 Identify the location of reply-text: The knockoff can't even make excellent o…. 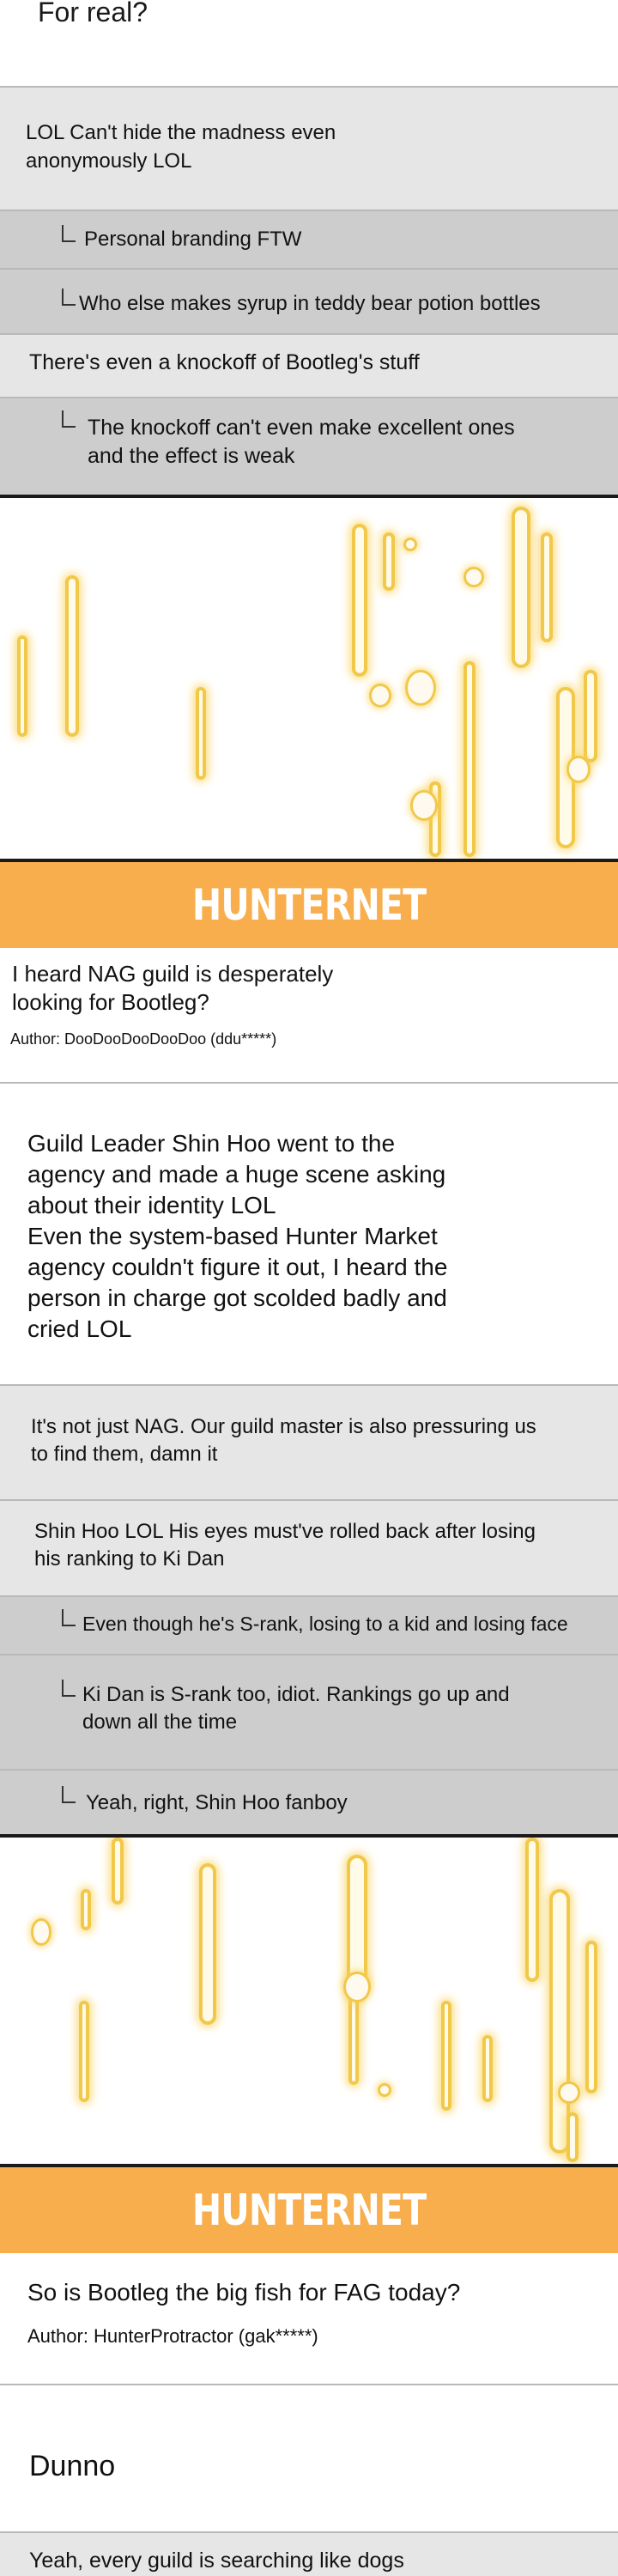
(301, 442).